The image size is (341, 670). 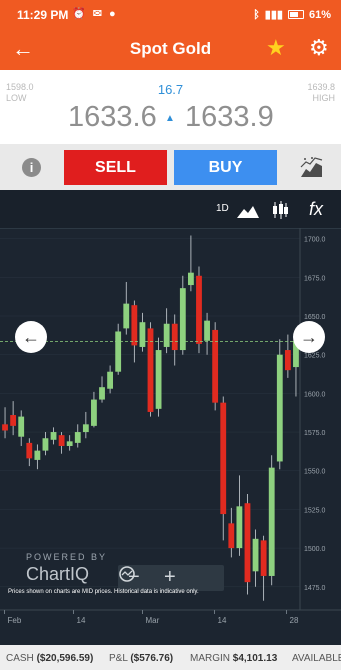 I want to click on zoom-out-button: −, so click(x=134, y=577).